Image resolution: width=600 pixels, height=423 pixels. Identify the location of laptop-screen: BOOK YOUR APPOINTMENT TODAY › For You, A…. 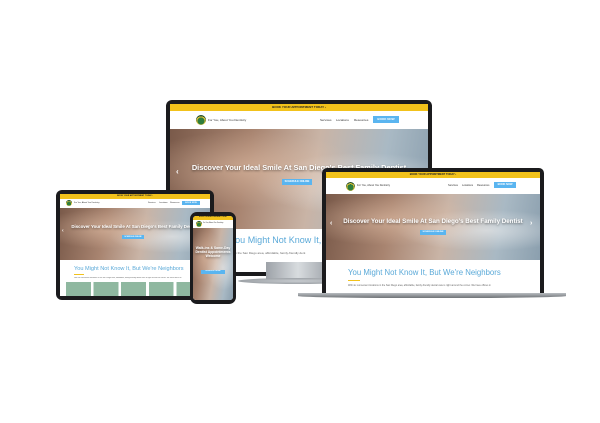
(433, 233).